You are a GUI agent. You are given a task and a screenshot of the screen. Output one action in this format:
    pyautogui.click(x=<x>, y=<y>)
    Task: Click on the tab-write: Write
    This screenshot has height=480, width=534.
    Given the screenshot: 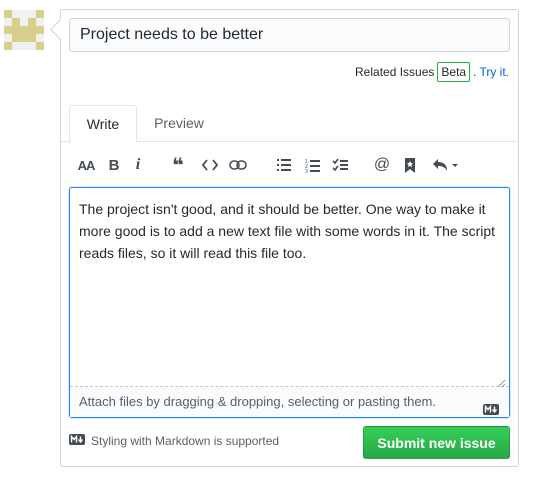 What is the action you would take?
    pyautogui.click(x=103, y=124)
    